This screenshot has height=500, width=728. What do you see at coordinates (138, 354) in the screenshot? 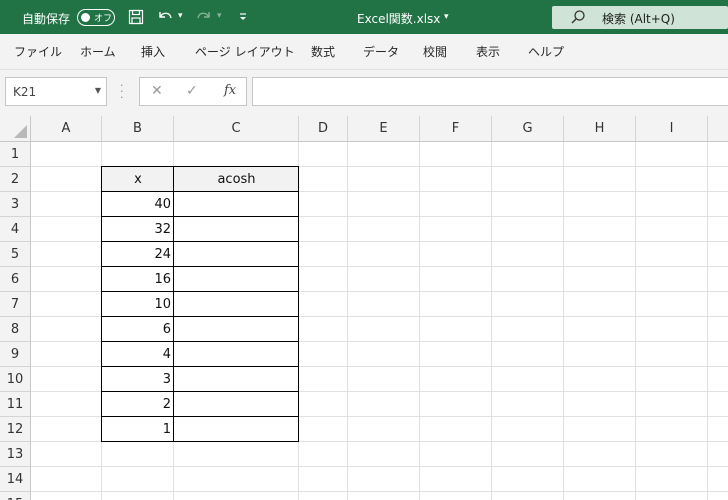
I see `cell-b9: 4` at bounding box center [138, 354].